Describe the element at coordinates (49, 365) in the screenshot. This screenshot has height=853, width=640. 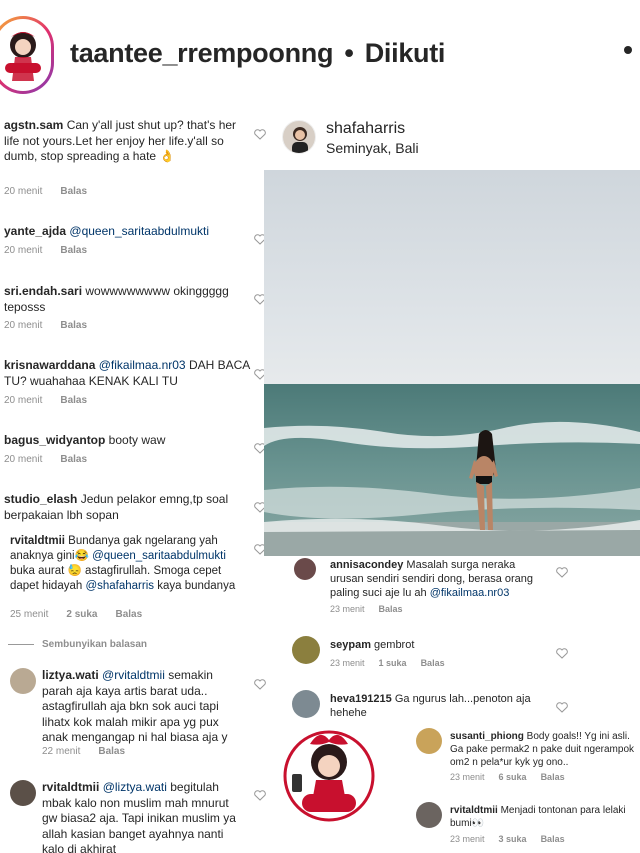
I see `comment-user: krisnawarddana` at that location.